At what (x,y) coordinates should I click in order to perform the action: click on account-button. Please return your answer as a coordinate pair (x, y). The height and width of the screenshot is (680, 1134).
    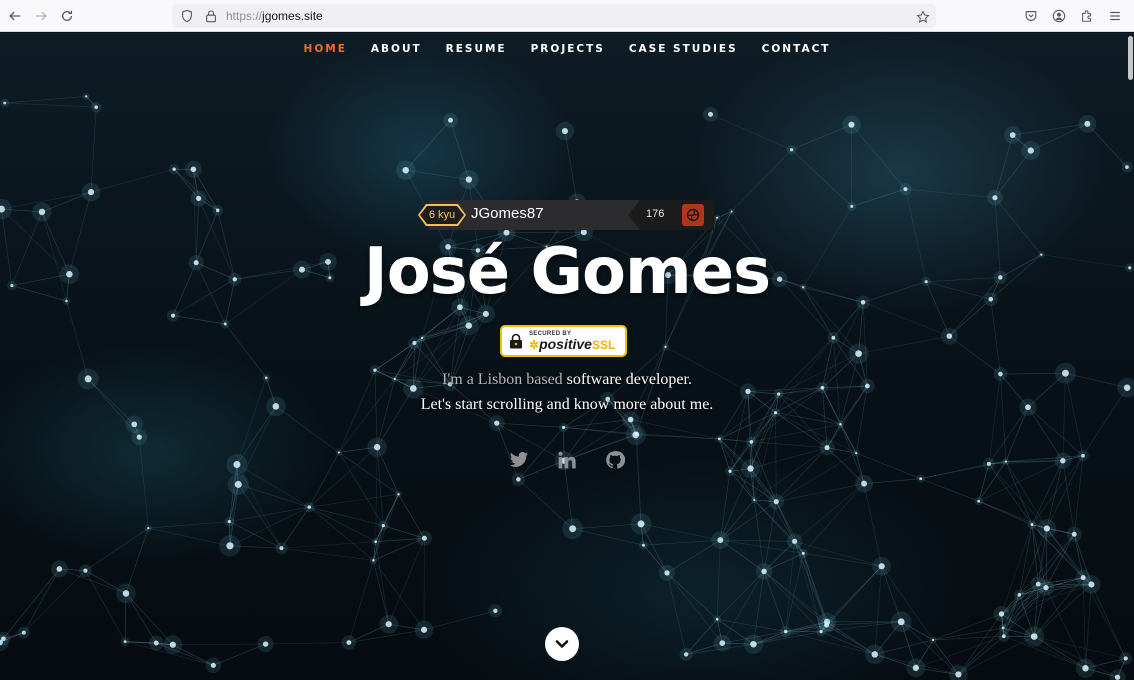
    Looking at the image, I should click on (1059, 16).